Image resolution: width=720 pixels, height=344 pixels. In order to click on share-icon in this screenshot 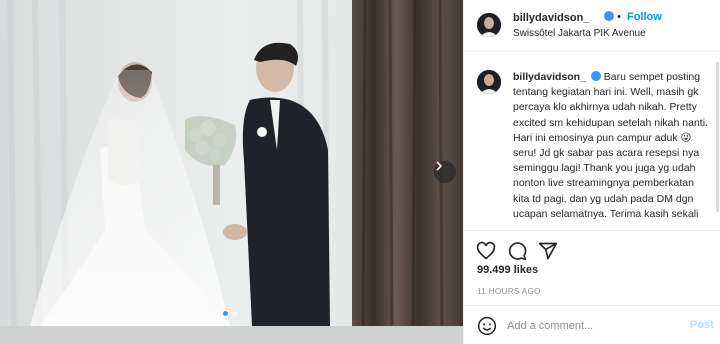, I will do `click(548, 251)`.